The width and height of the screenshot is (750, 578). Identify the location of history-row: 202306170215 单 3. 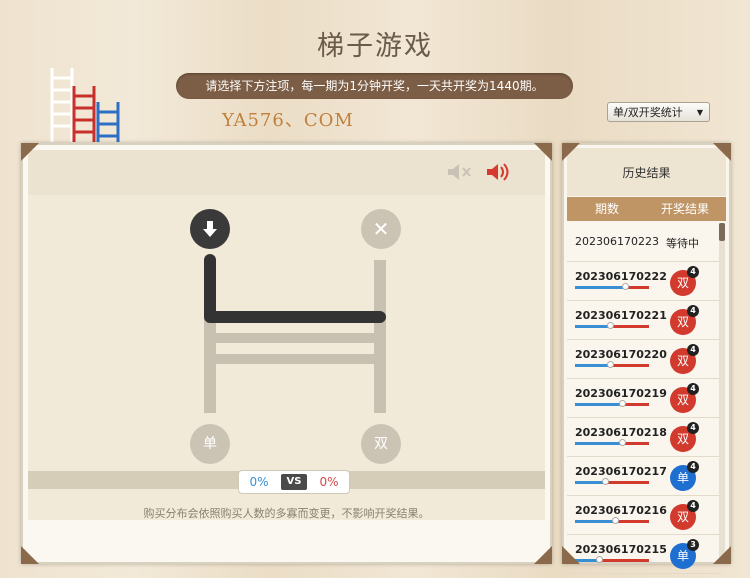
(643, 554).